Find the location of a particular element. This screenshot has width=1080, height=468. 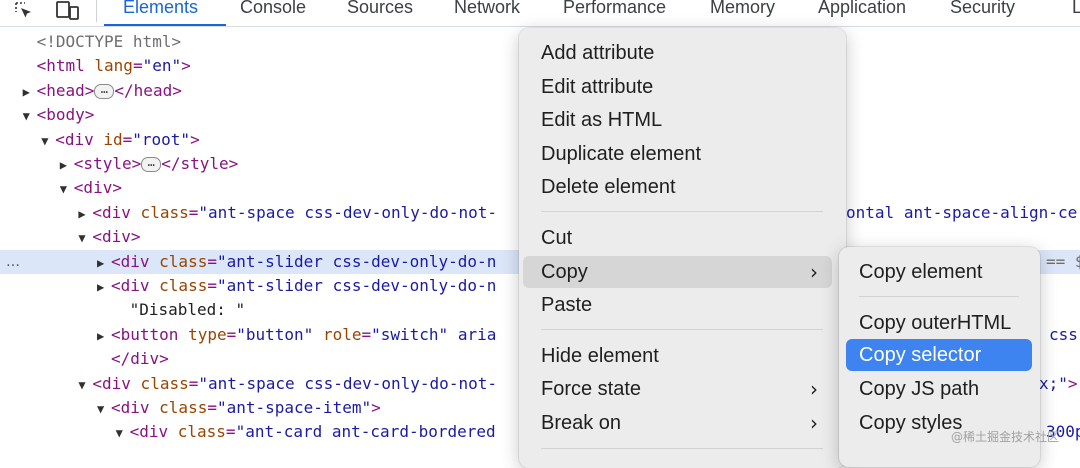

tab-performance: Performance is located at coordinates (614, 10).